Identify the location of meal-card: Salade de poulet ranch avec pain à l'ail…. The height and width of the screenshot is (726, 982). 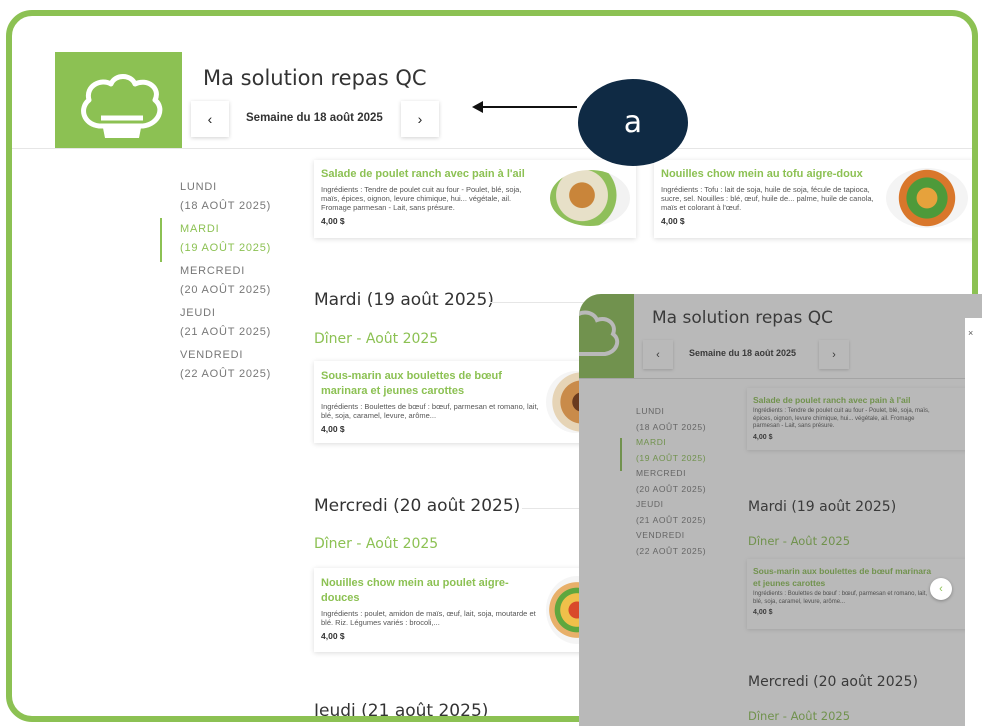
(475, 199).